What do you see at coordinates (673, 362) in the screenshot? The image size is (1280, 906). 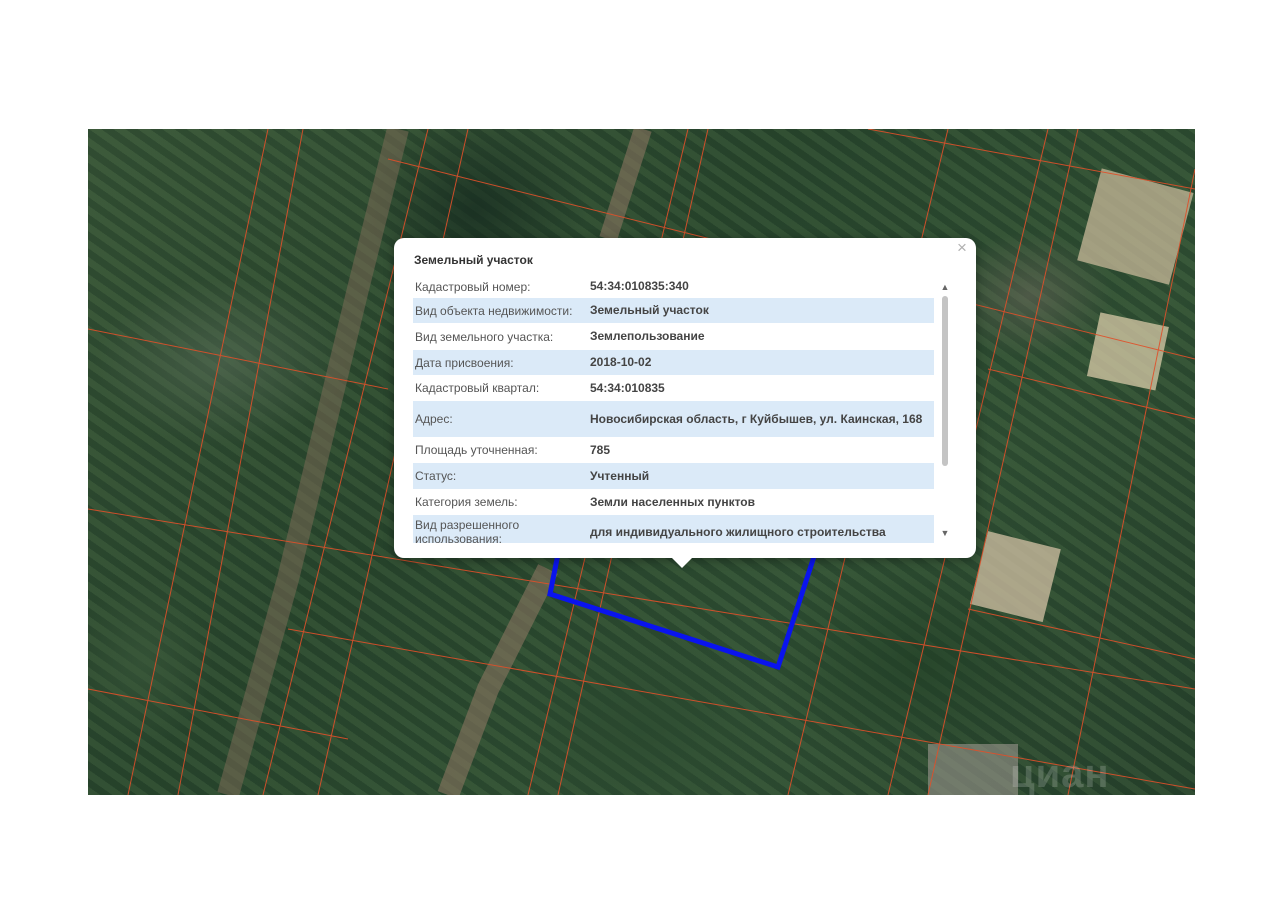 I see `table-row: Дата присвоения: 2018-10-02` at bounding box center [673, 362].